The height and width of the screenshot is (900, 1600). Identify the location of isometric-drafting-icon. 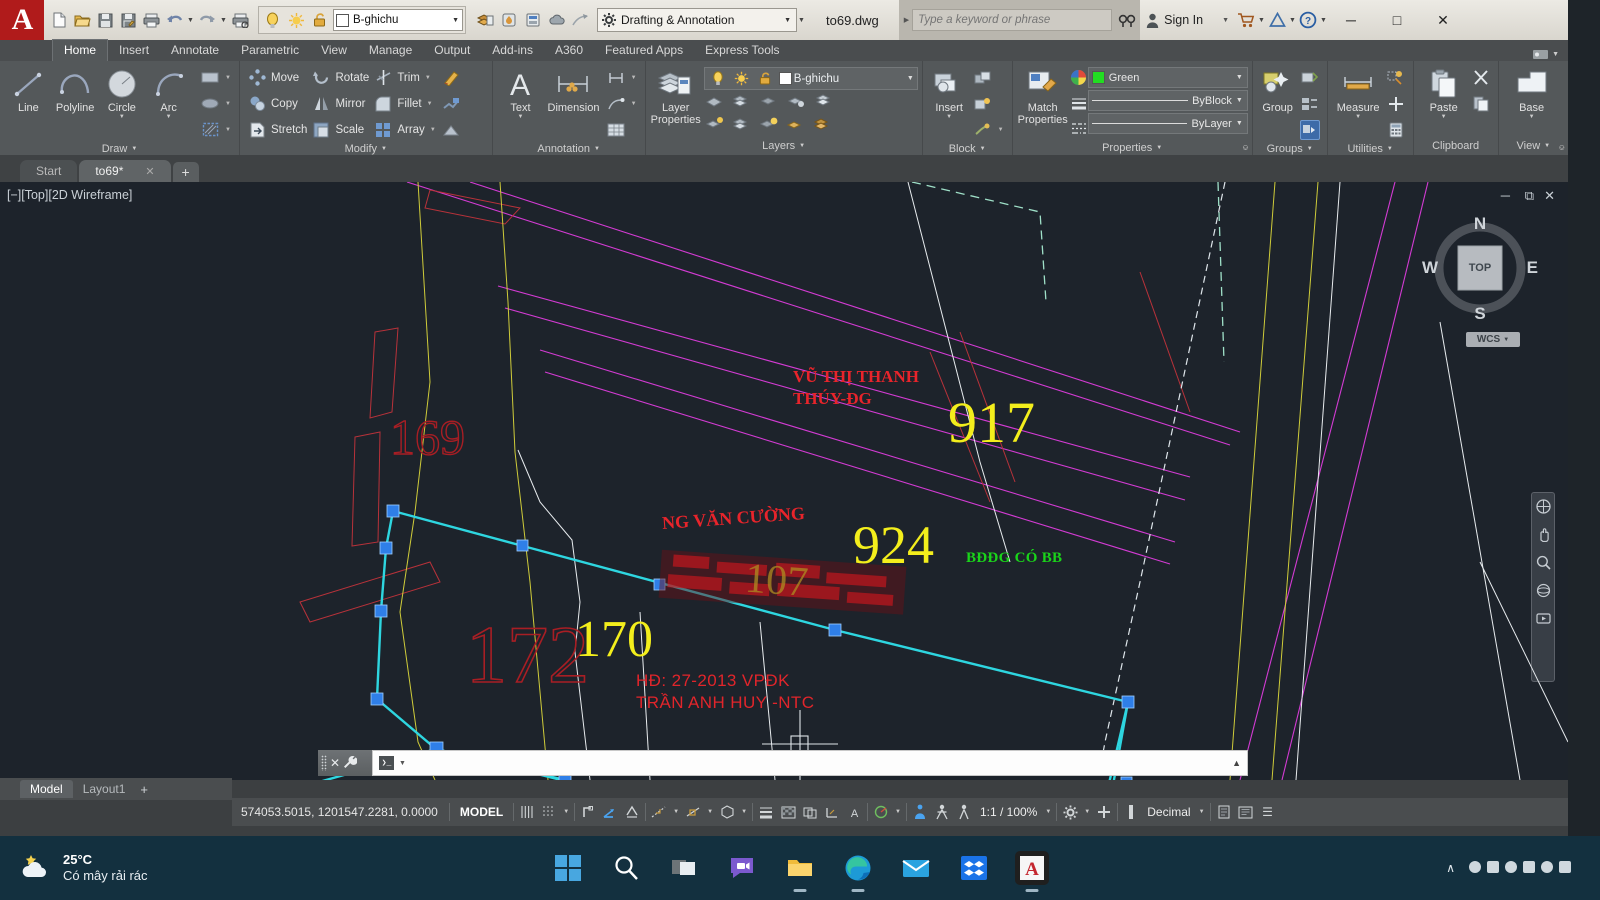
(632, 812).